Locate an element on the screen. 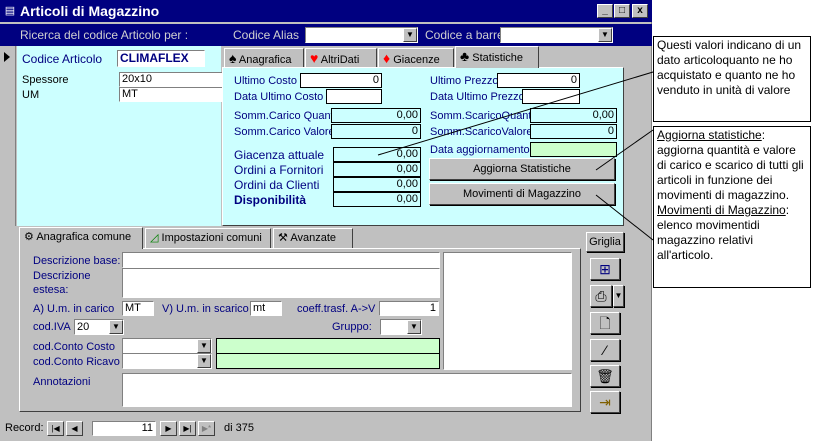 The height and width of the screenshot is (441, 815). cod-iva-combo: 20 ▼ is located at coordinates (99, 327).